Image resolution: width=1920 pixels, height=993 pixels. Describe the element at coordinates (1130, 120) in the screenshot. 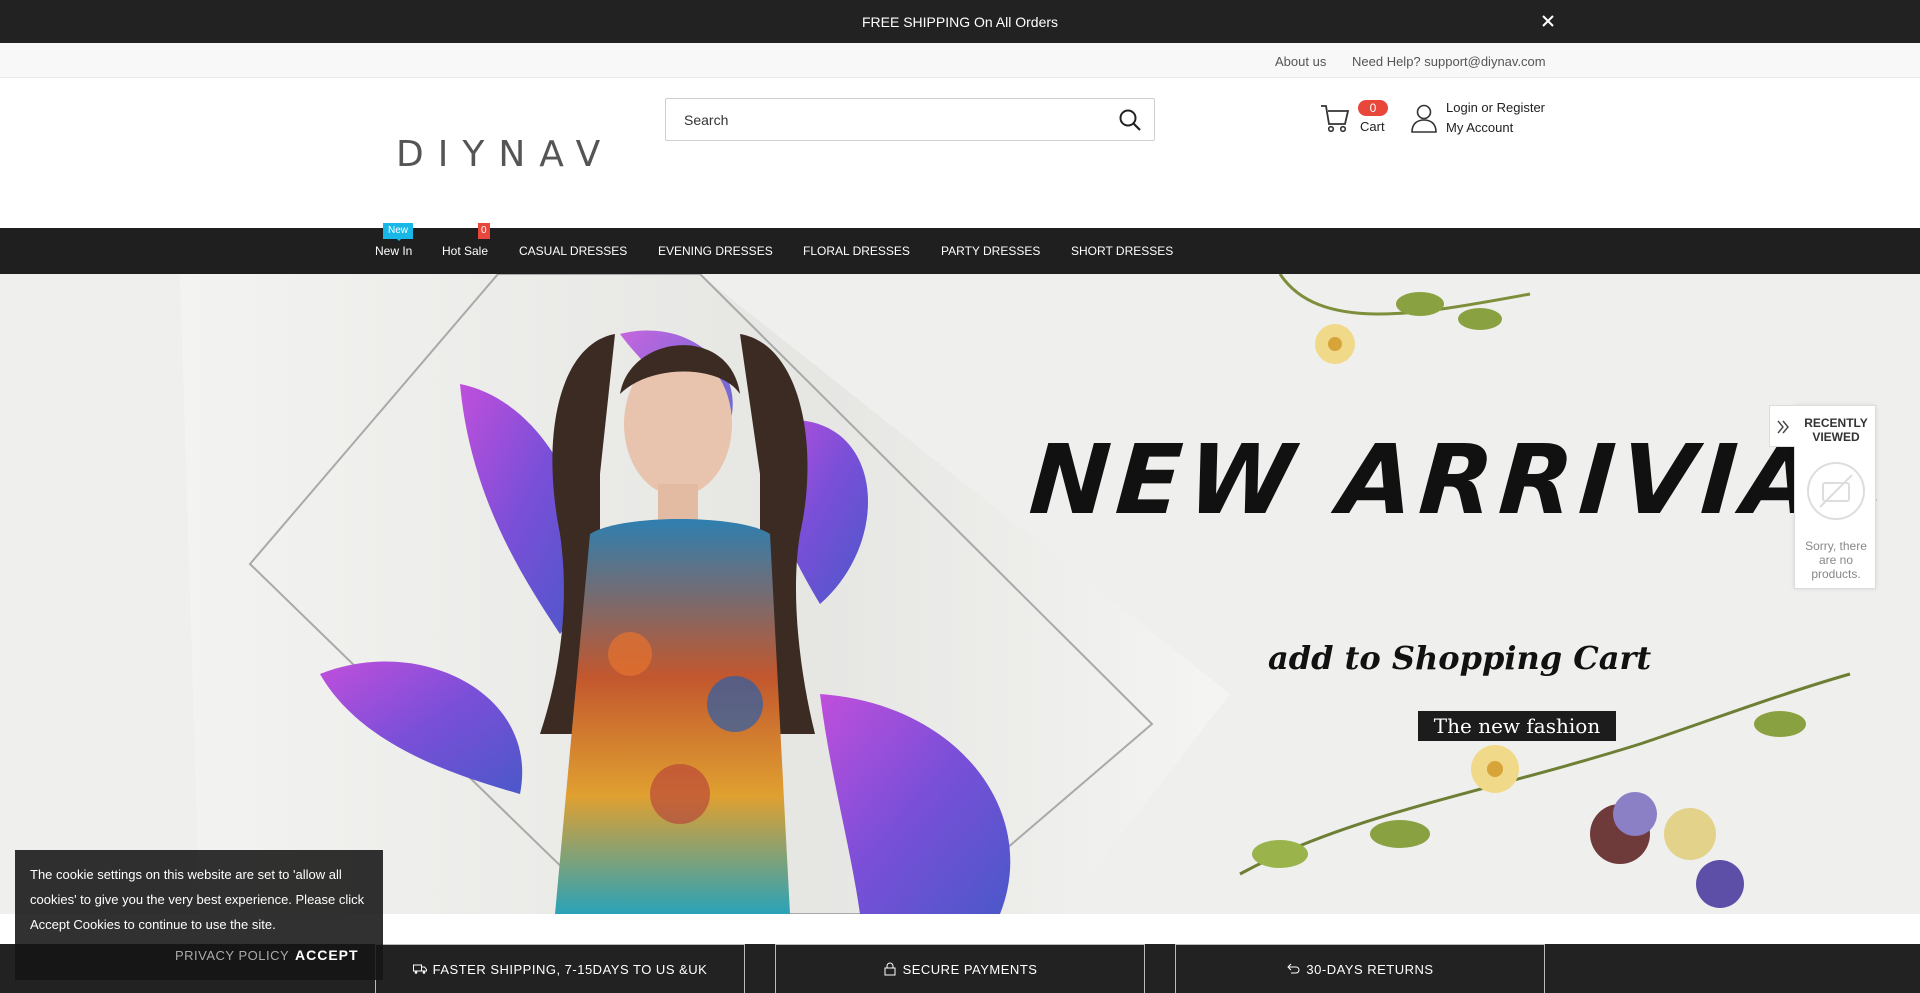

I see `search-icon` at that location.